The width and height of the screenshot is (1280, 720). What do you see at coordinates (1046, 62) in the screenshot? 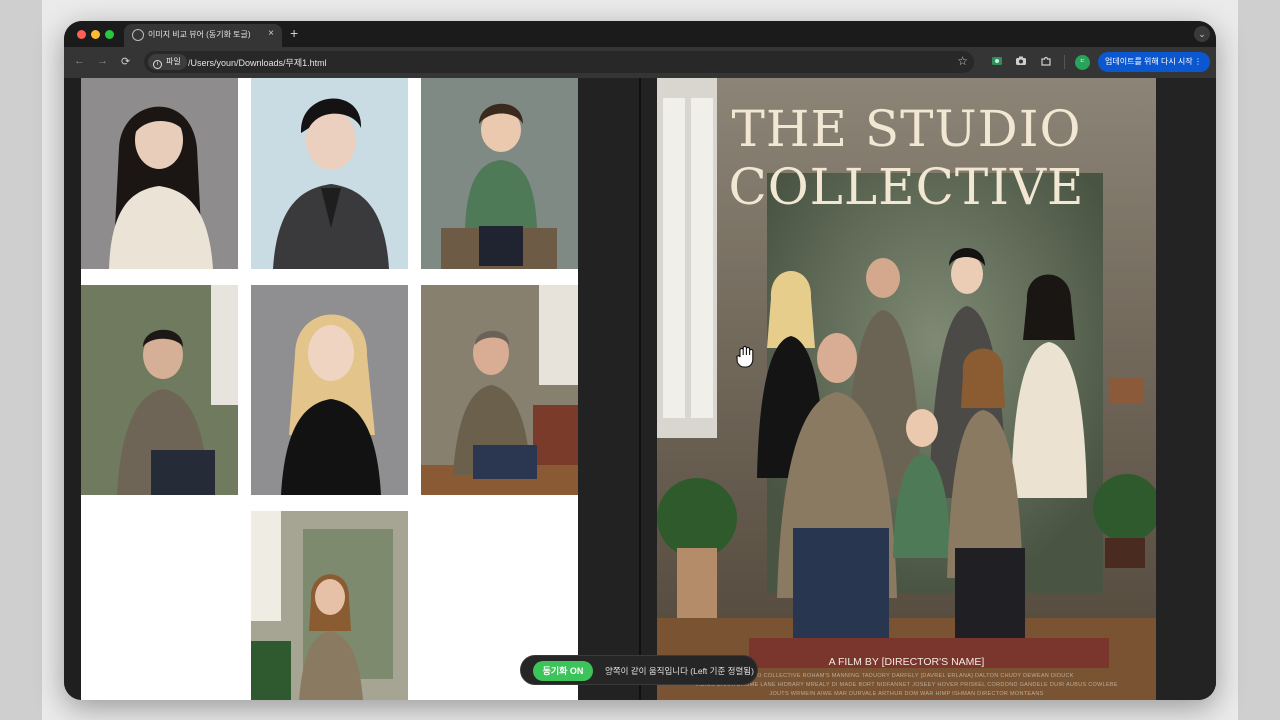
I see `extensions-puzzle-icon` at bounding box center [1046, 62].